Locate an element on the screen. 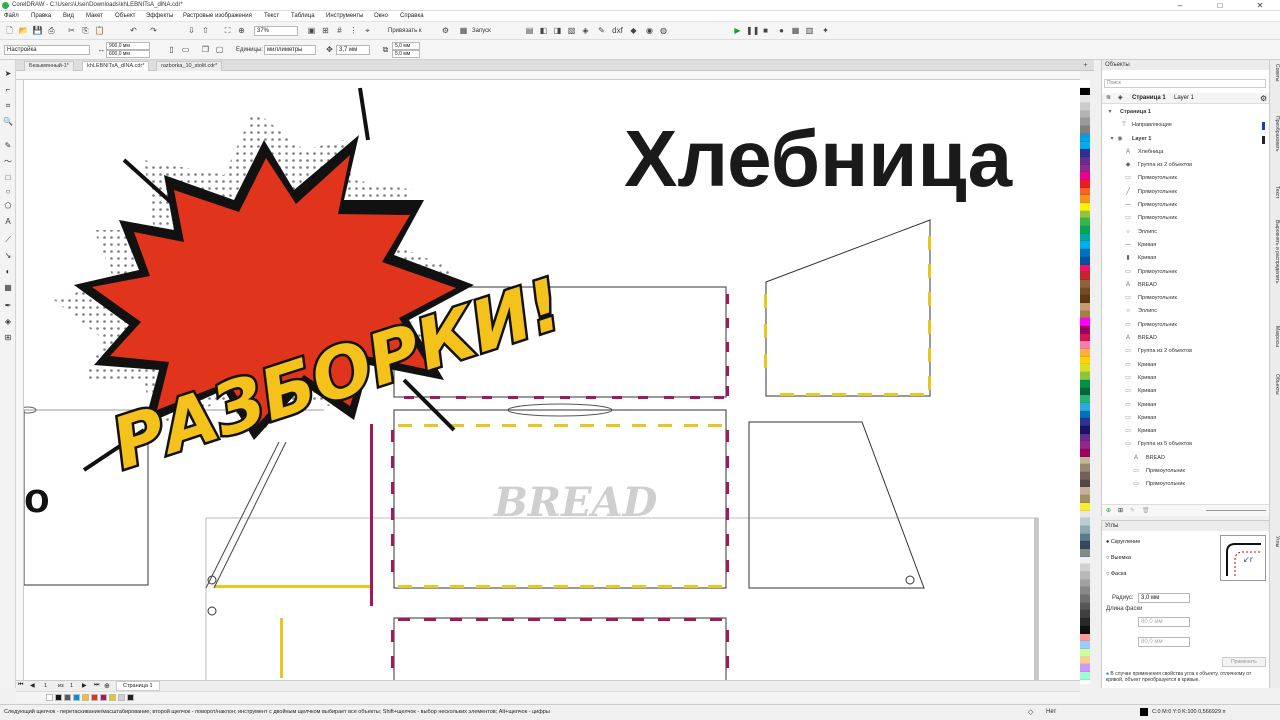  menu-object: Объект is located at coordinates (125, 16).